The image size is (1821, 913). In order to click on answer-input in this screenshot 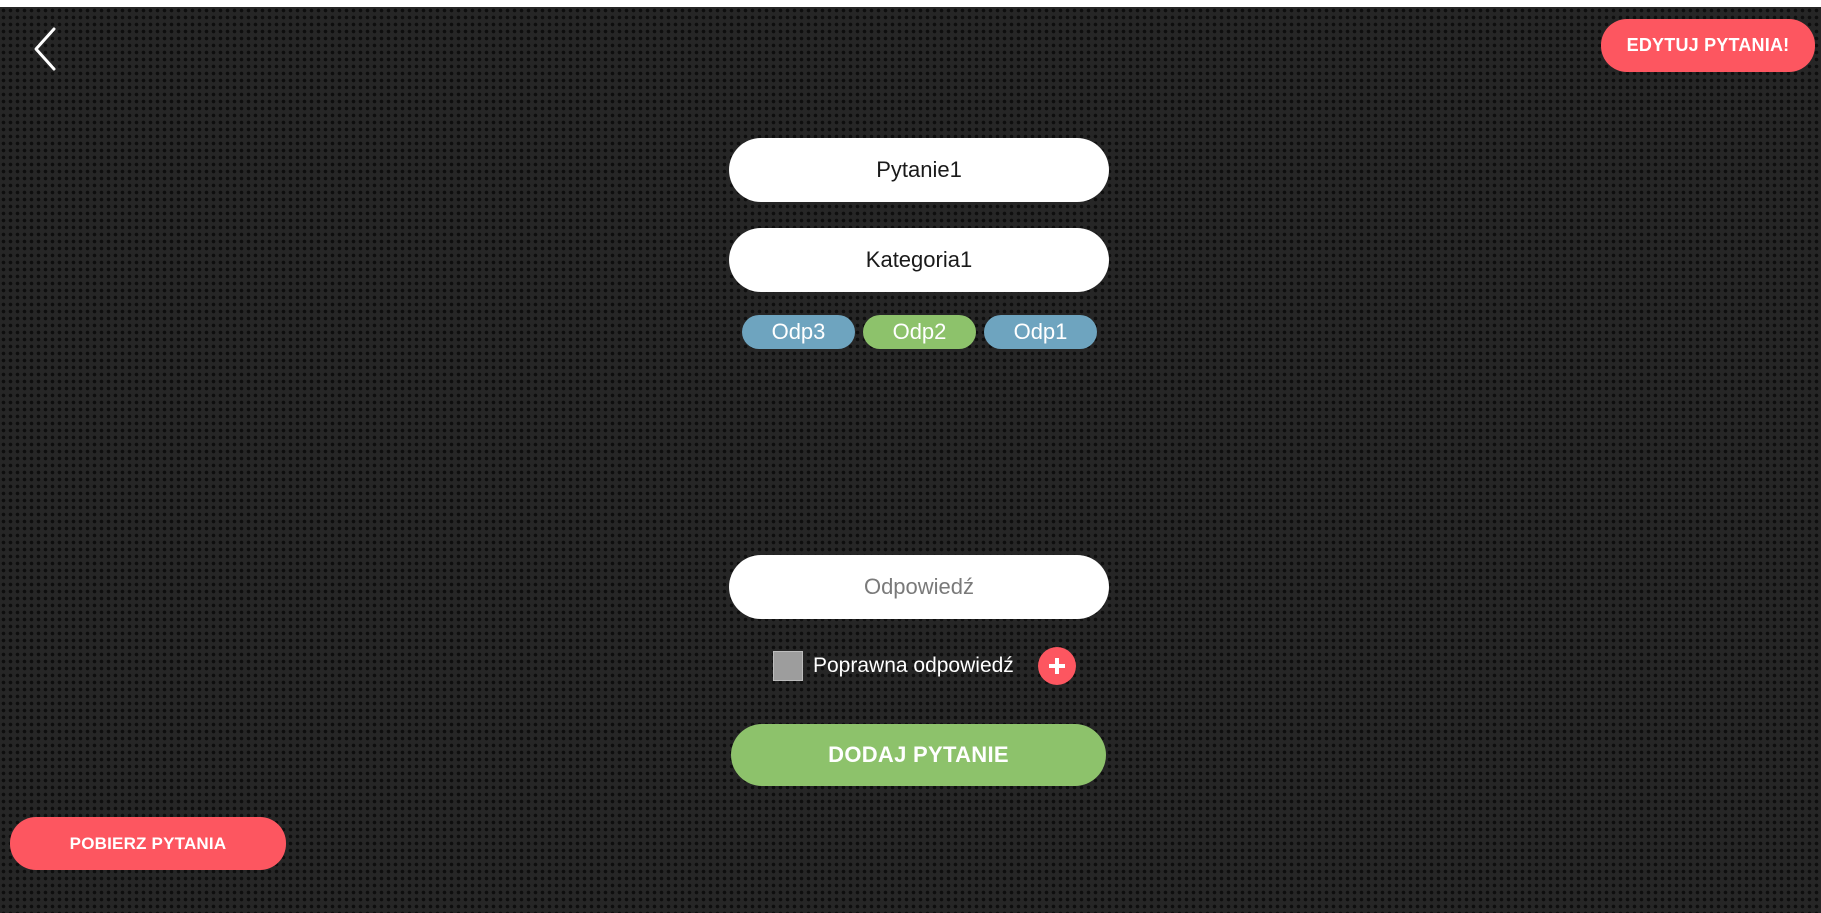, I will do `click(919, 587)`.